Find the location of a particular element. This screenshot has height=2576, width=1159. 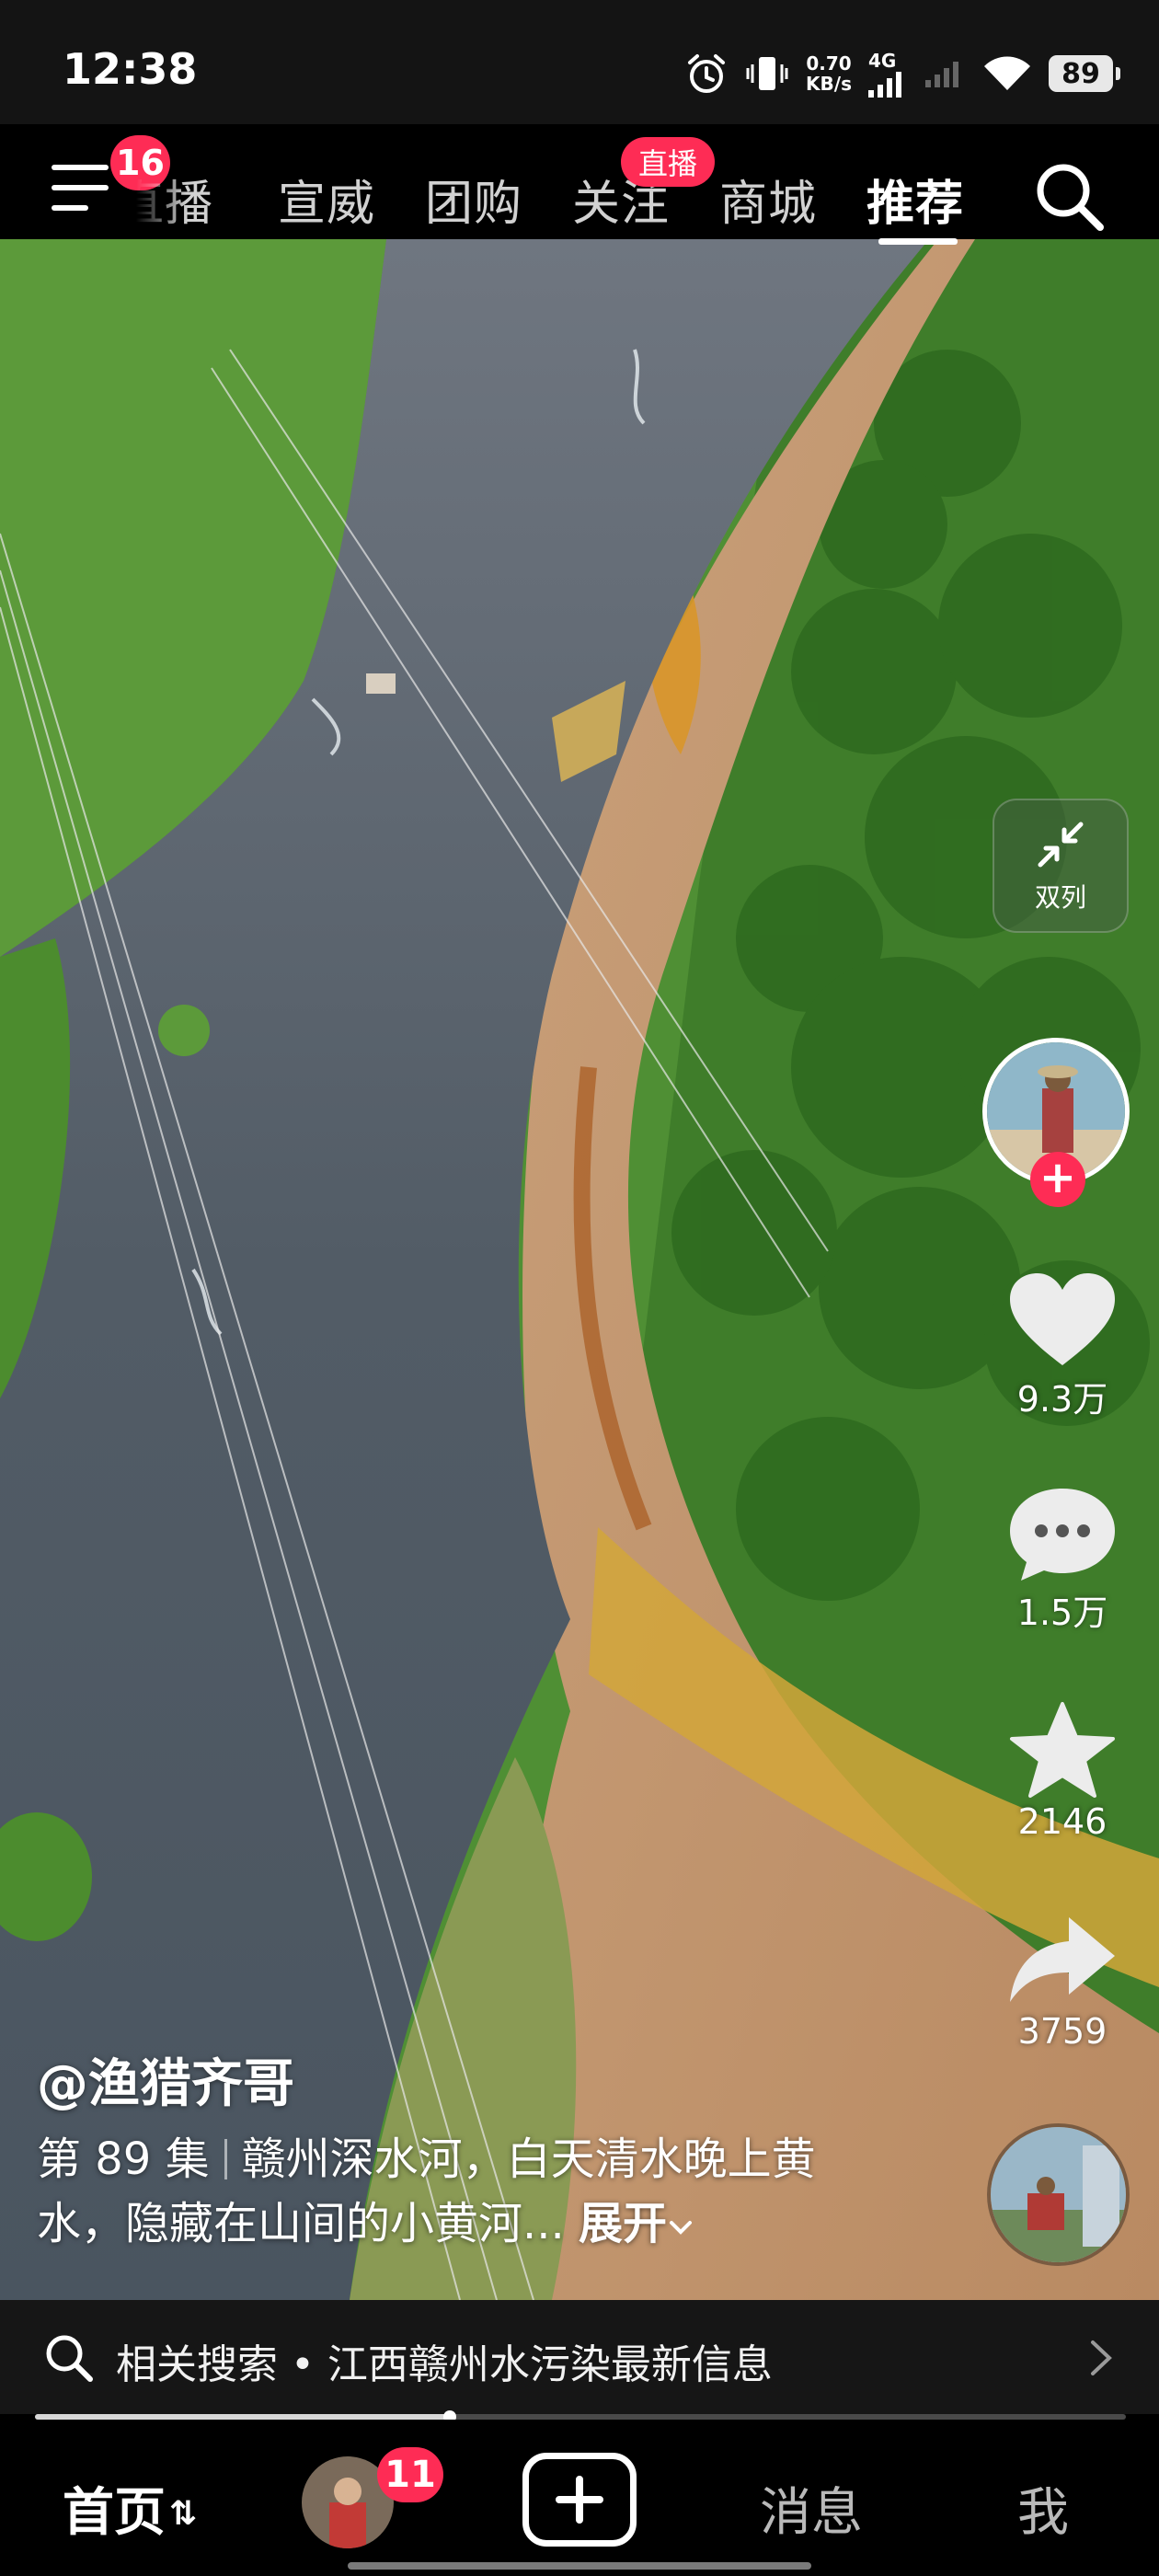

alarm-icon is located at coordinates (707, 73).